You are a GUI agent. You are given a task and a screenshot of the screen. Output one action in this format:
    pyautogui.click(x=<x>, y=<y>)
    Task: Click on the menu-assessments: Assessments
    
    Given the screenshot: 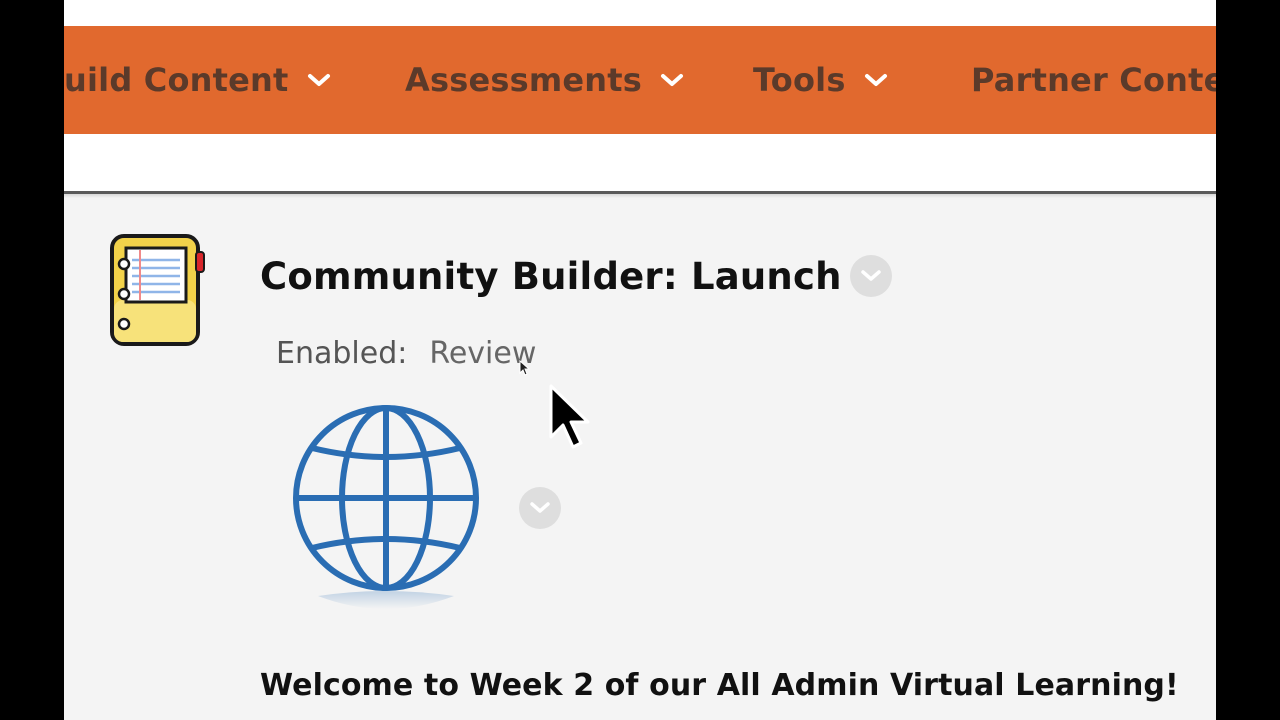 What is the action you would take?
    pyautogui.click(x=544, y=80)
    